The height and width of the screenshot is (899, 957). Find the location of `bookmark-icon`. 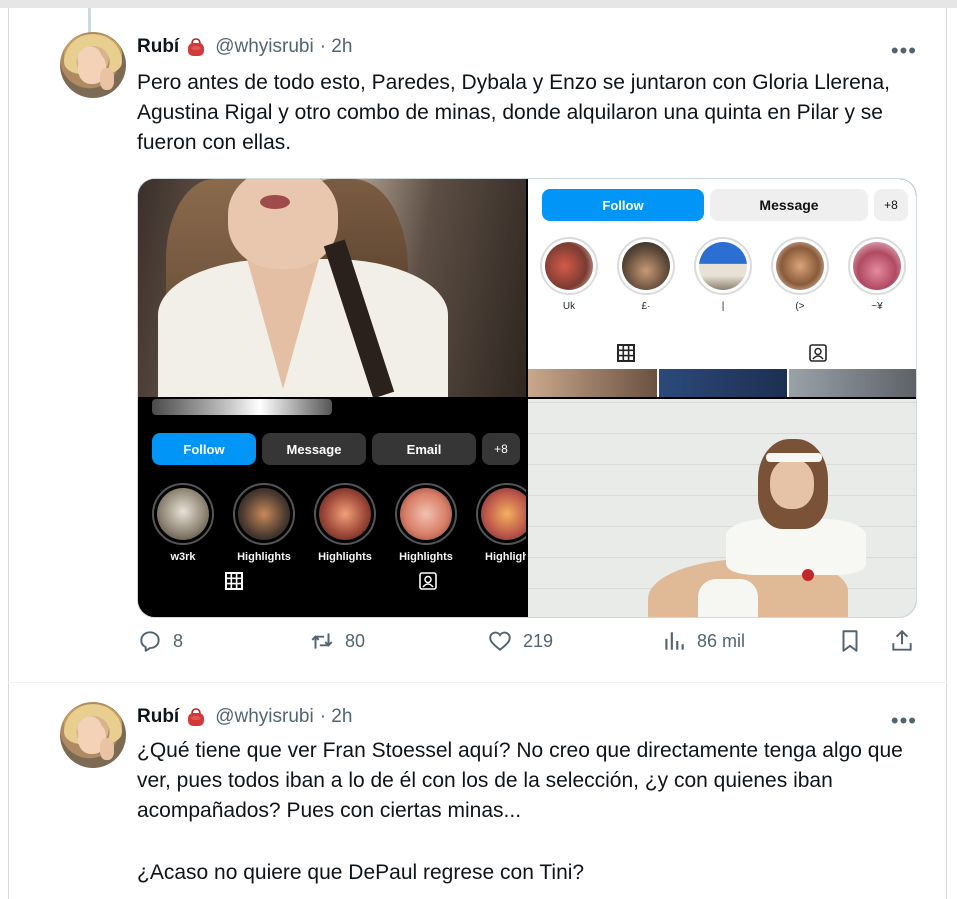

bookmark-icon is located at coordinates (850, 641).